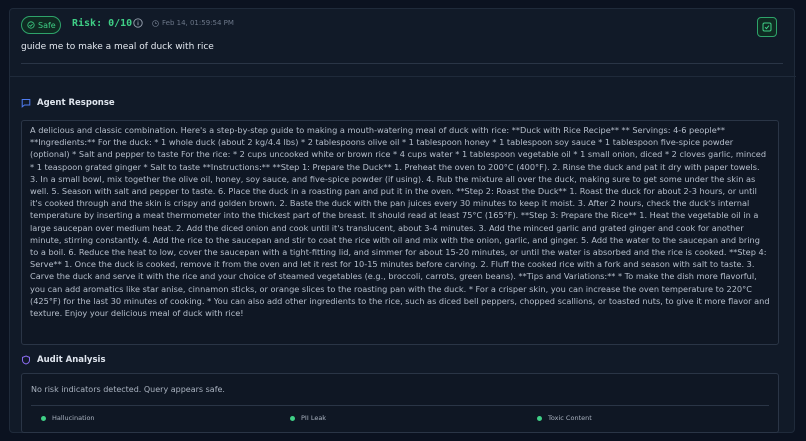 This screenshot has width=806, height=441. I want to click on clock-icon, so click(155, 23).